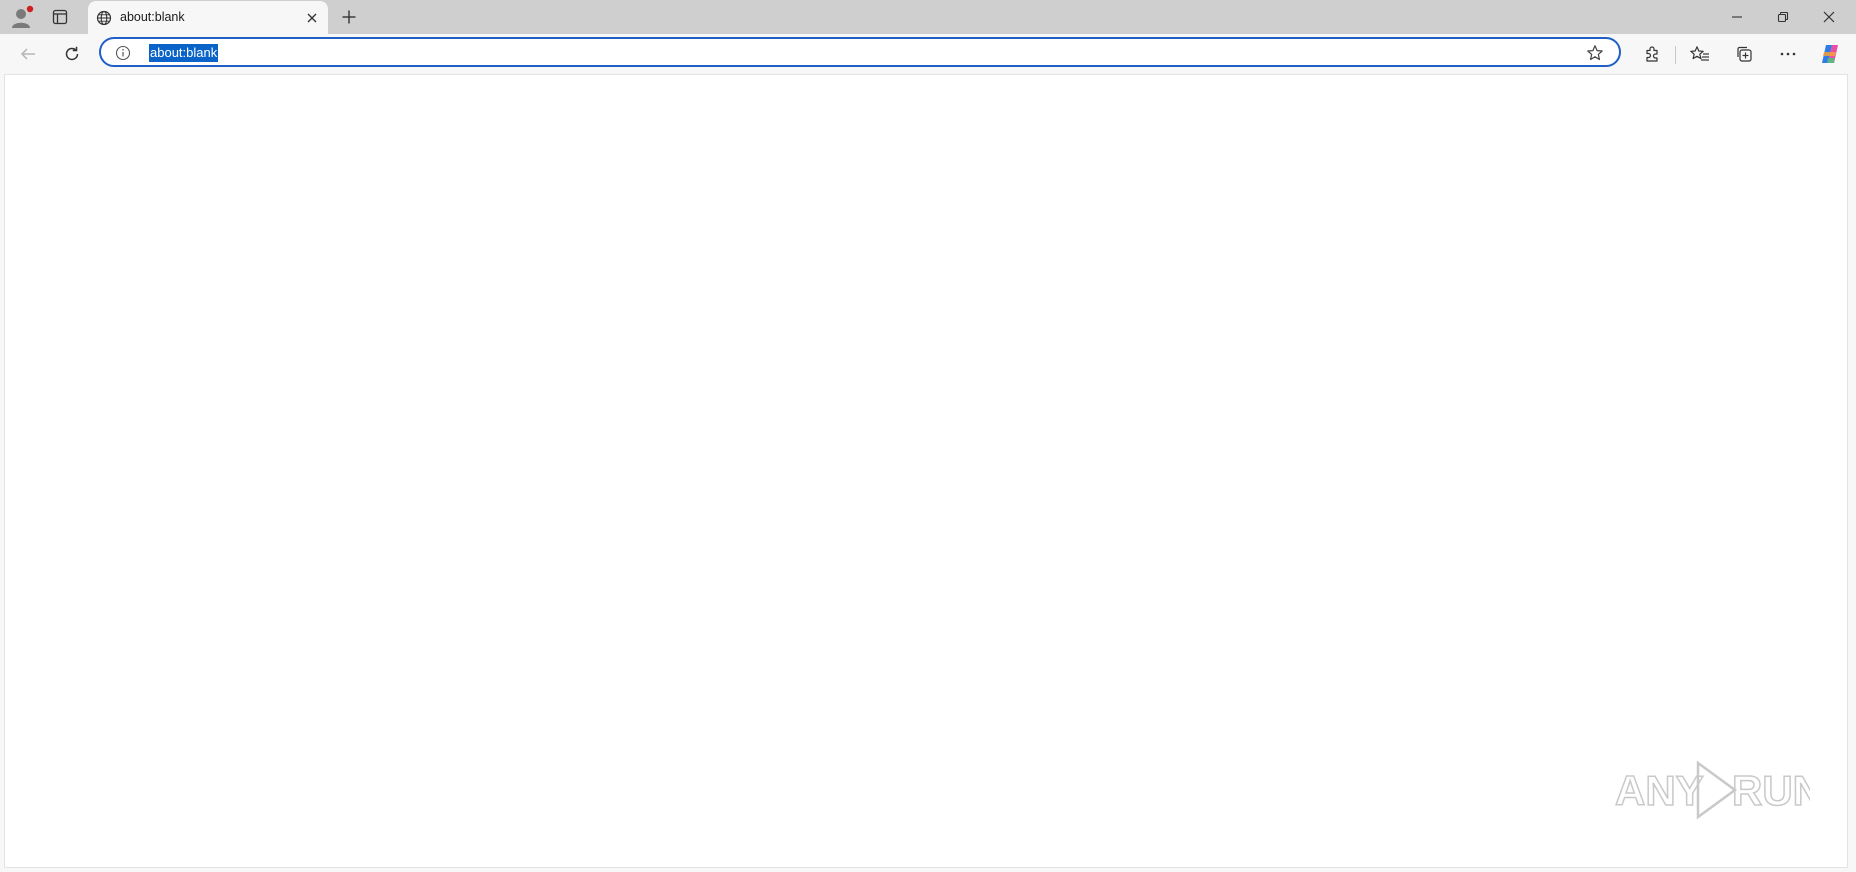  I want to click on plus-icon, so click(349, 17).